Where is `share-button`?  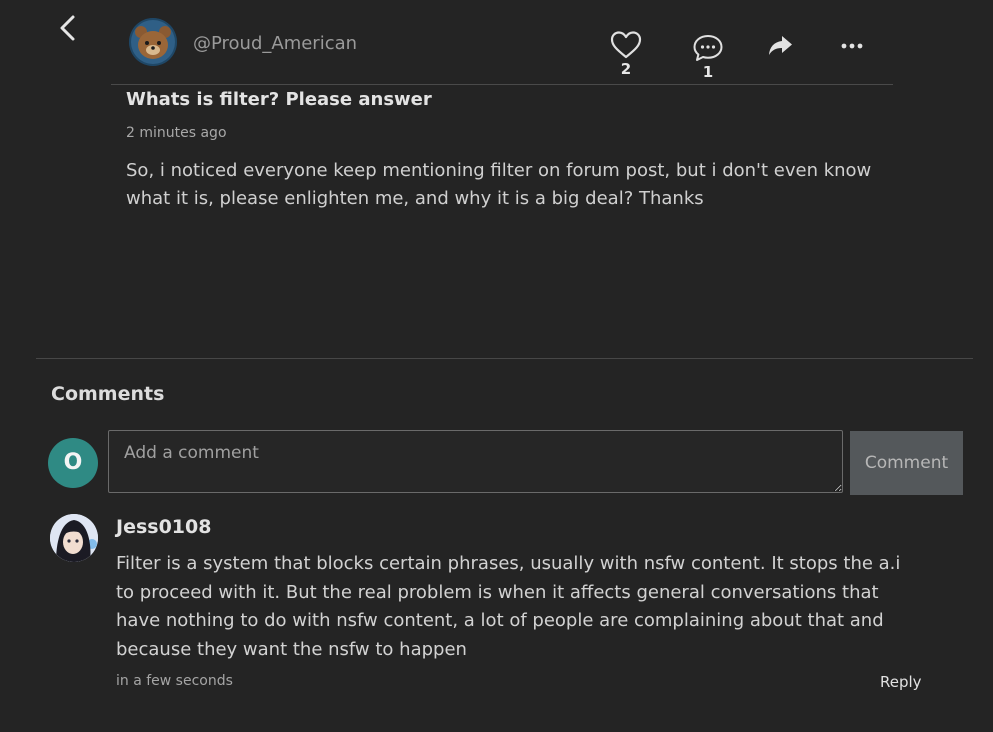 share-button is located at coordinates (780, 48).